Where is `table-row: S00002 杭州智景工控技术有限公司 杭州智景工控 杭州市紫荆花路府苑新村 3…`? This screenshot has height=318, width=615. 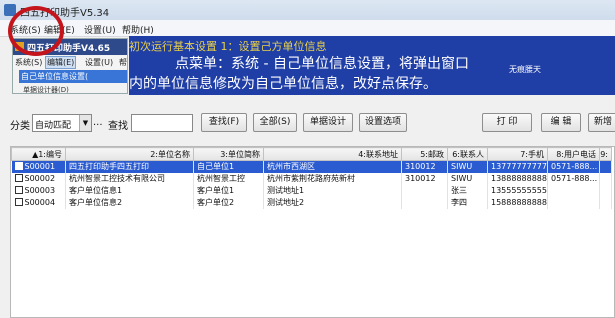
table-row: S00002 杭州智景工控技术有限公司 杭州智景工控 杭州市紫荆花路府苑新村 3… is located at coordinates (311, 178).